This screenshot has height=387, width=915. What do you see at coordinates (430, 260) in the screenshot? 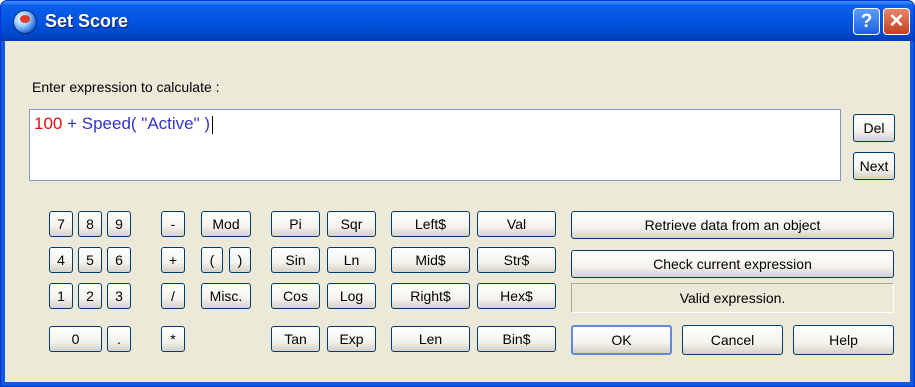
I see `mid-string-button: Mid$` at bounding box center [430, 260].